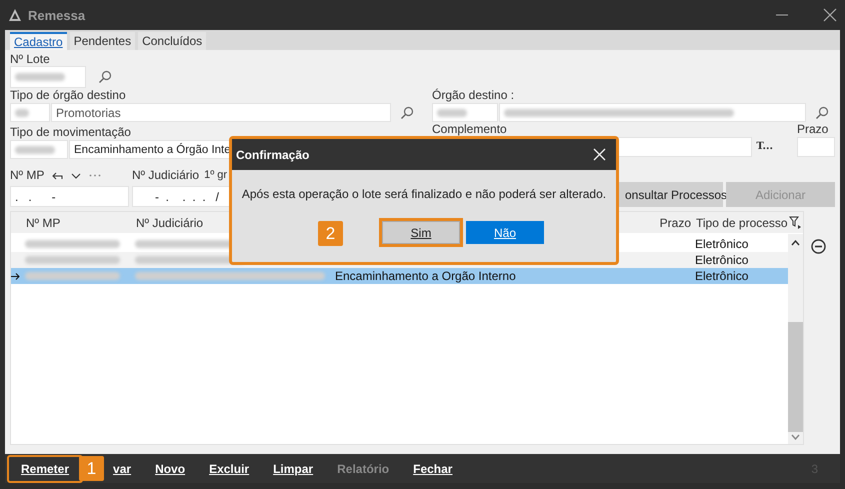  I want to click on field-label: Nº Lote, so click(30, 59).